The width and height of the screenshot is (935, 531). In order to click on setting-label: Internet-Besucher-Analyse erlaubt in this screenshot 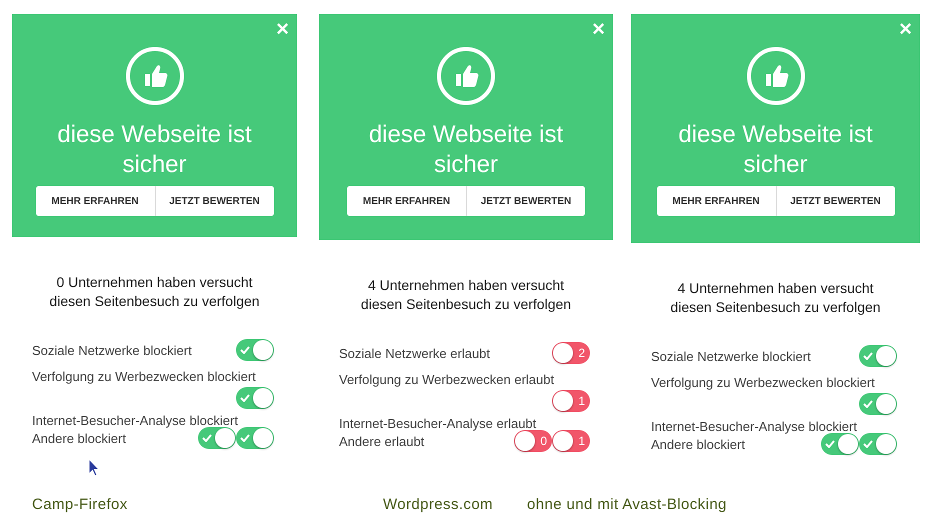, I will do `click(437, 423)`.